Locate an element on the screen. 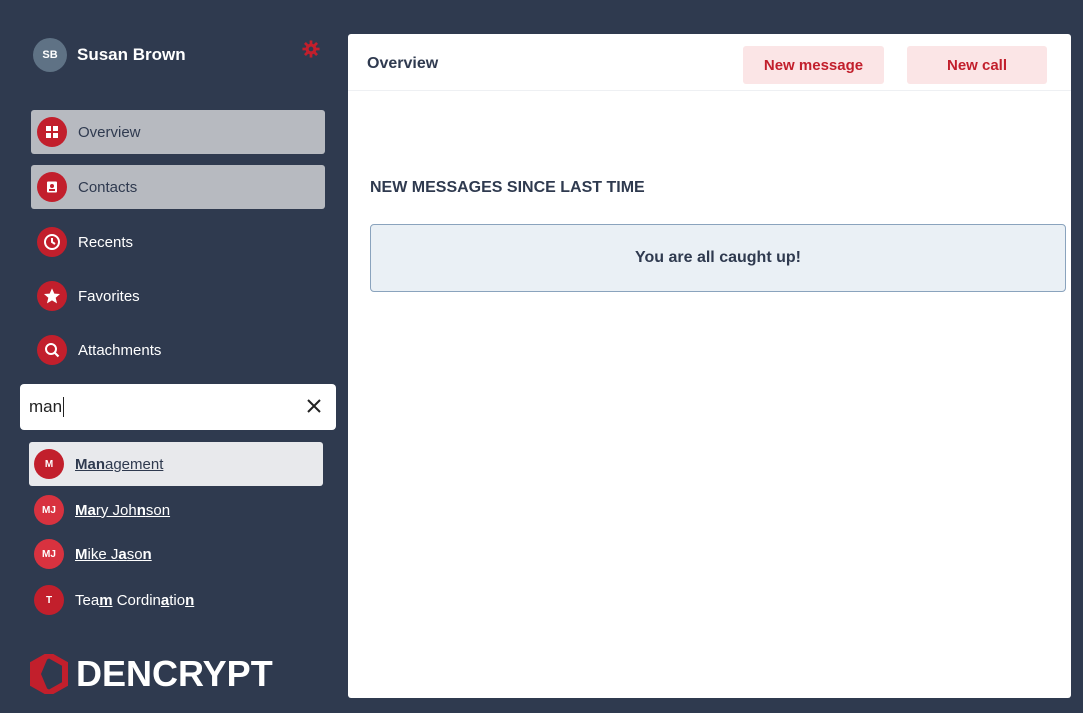  search-value: man is located at coordinates (46, 406).